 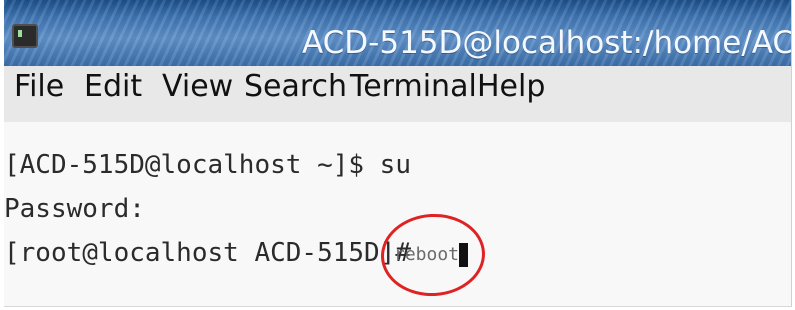 I want to click on terminal-icon, so click(x=25, y=36).